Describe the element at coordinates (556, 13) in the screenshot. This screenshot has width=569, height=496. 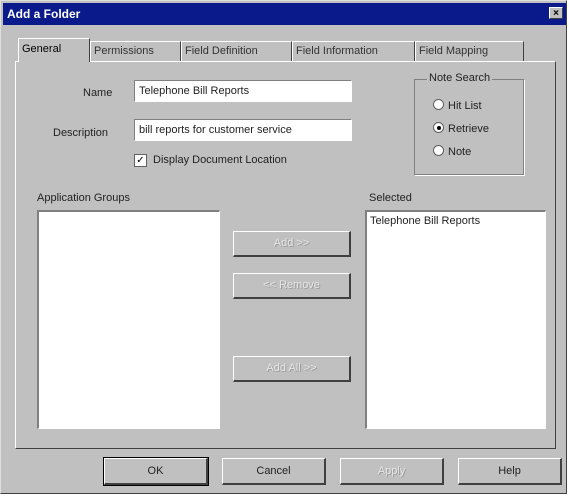
I see `close-icon: ×` at that location.